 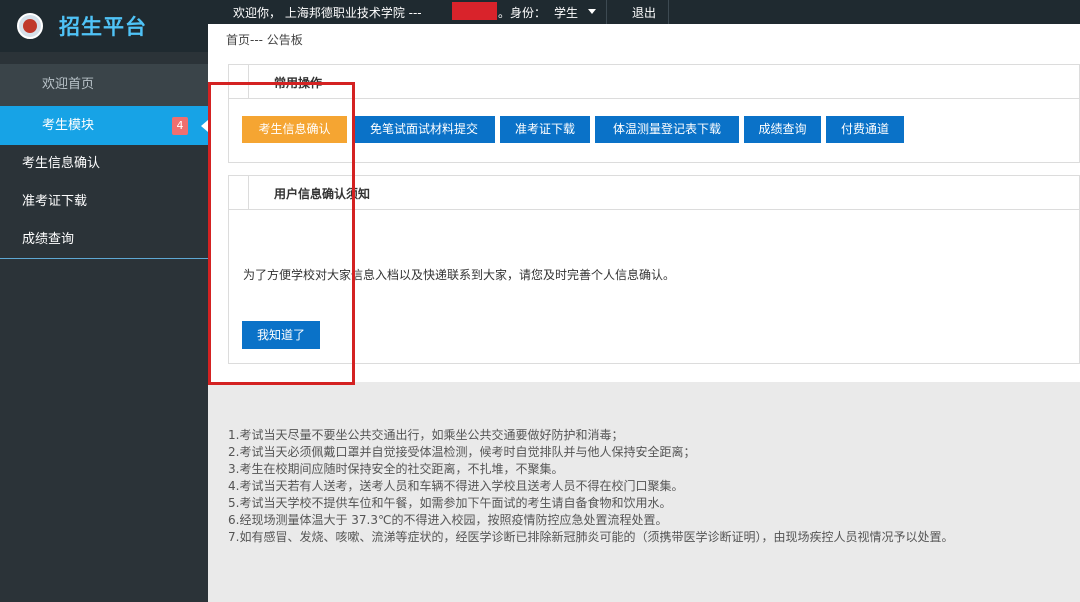 What do you see at coordinates (504, 13) in the screenshot?
I see `welcome-suffix: 。` at bounding box center [504, 13].